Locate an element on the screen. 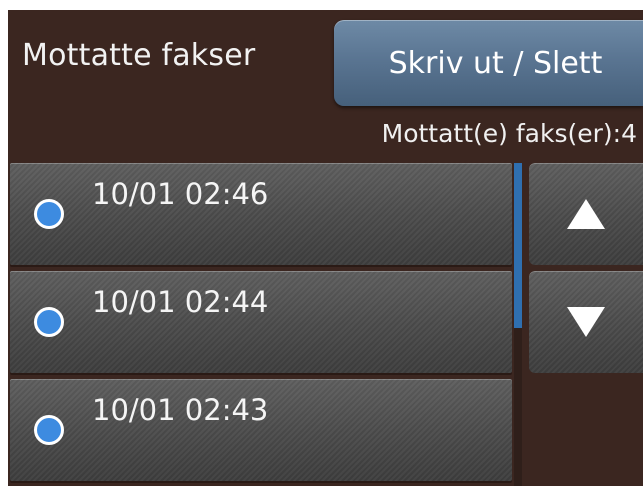 This screenshot has height=486, width=643. print-delete-button: Skriv ut / Slett is located at coordinates (488, 63).